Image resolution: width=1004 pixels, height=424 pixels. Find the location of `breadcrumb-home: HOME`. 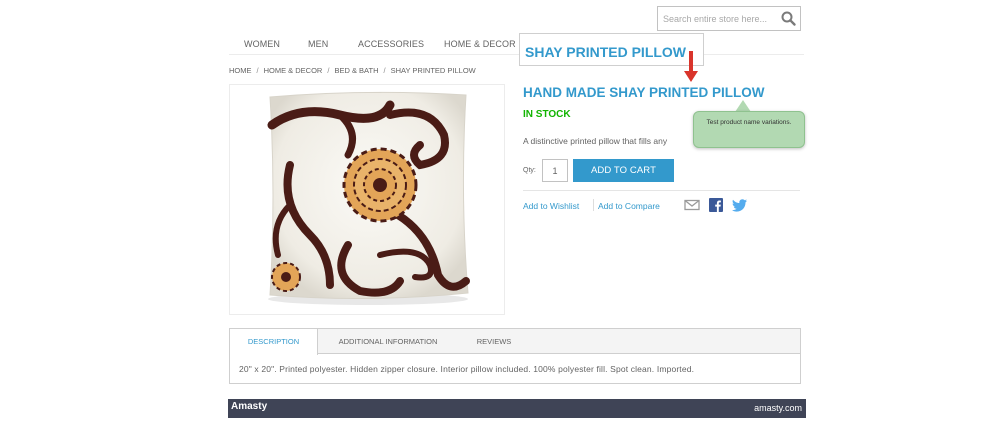

breadcrumb-home: HOME is located at coordinates (240, 70).